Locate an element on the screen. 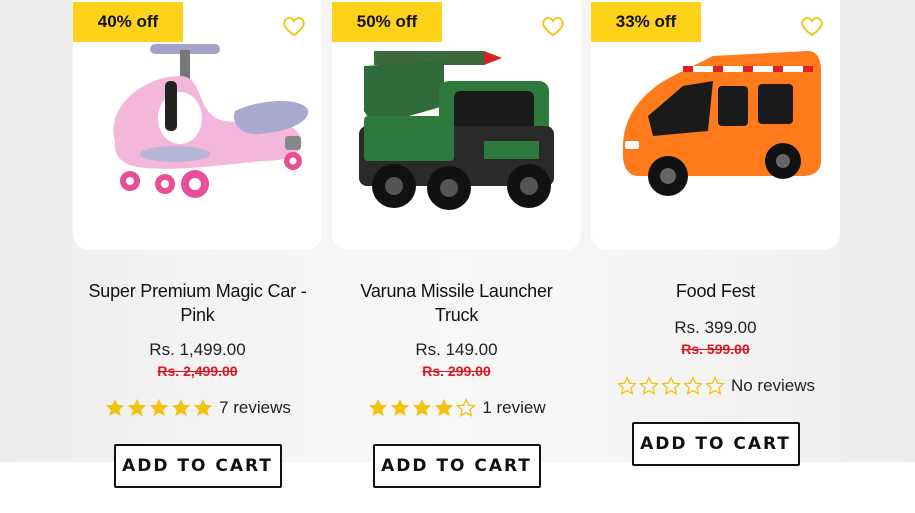  missile-truck-icon is located at coordinates (456, 130).